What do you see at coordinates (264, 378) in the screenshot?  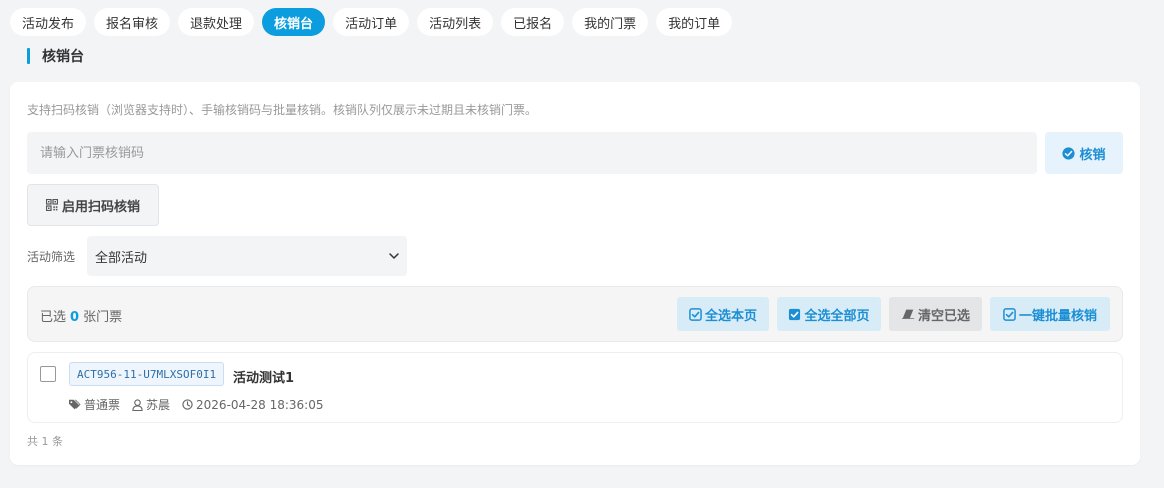 I see `ticket-activity-name: 活动测试1` at bounding box center [264, 378].